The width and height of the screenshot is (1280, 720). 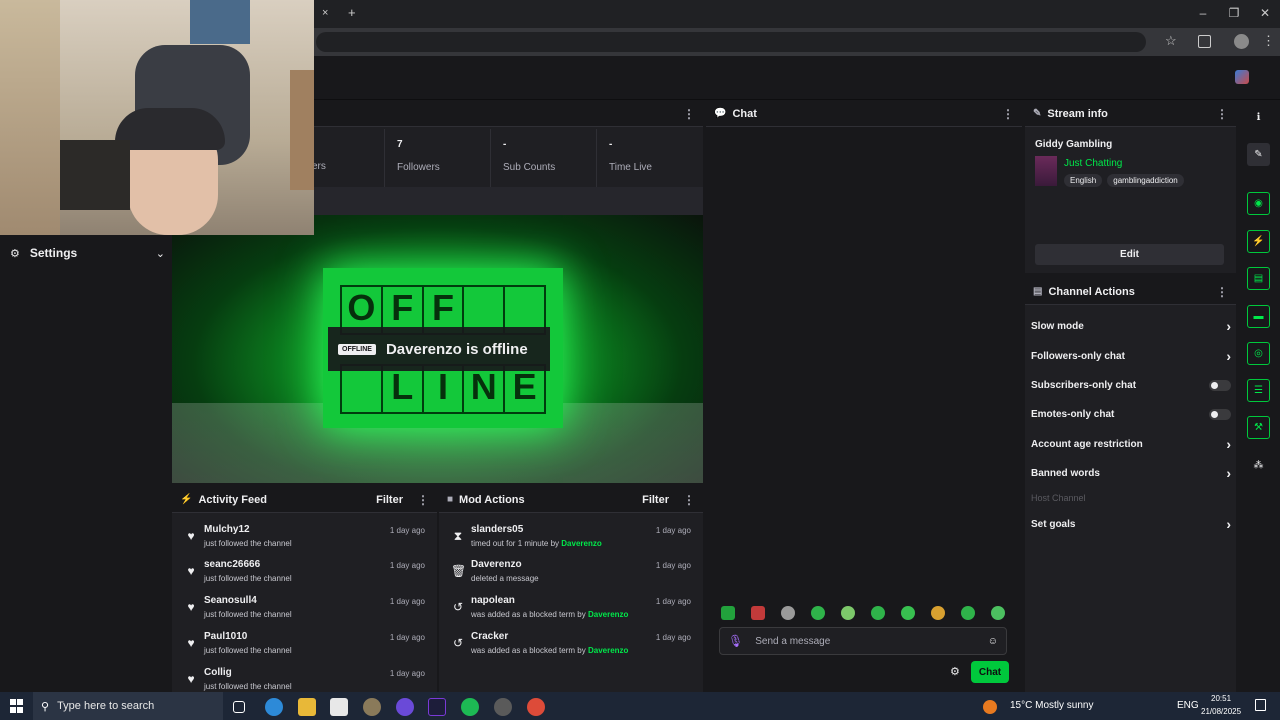 What do you see at coordinates (1220, 385) in the screenshot?
I see `subscribers-only-toggle` at bounding box center [1220, 385].